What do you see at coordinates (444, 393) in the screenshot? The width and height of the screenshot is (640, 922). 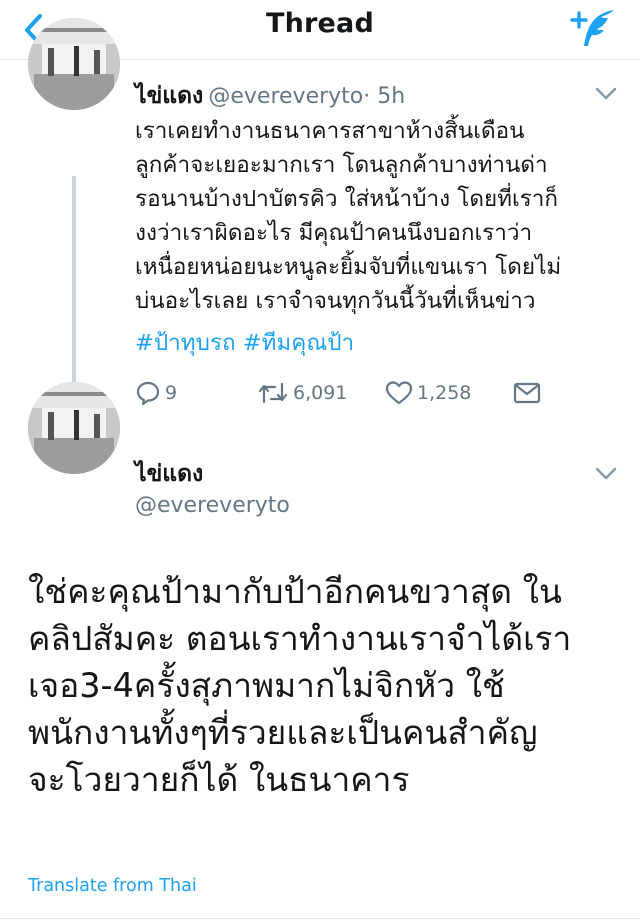 I see `like-count: 1,258` at bounding box center [444, 393].